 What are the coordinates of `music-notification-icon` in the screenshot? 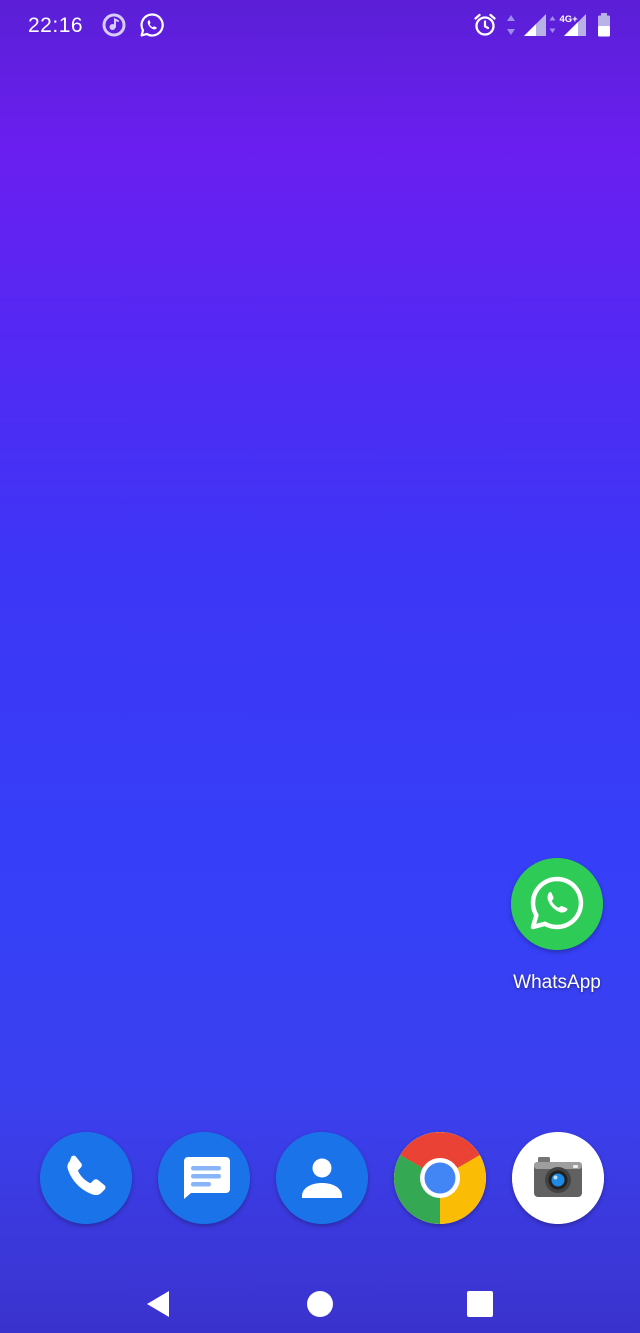 It's located at (114, 25).